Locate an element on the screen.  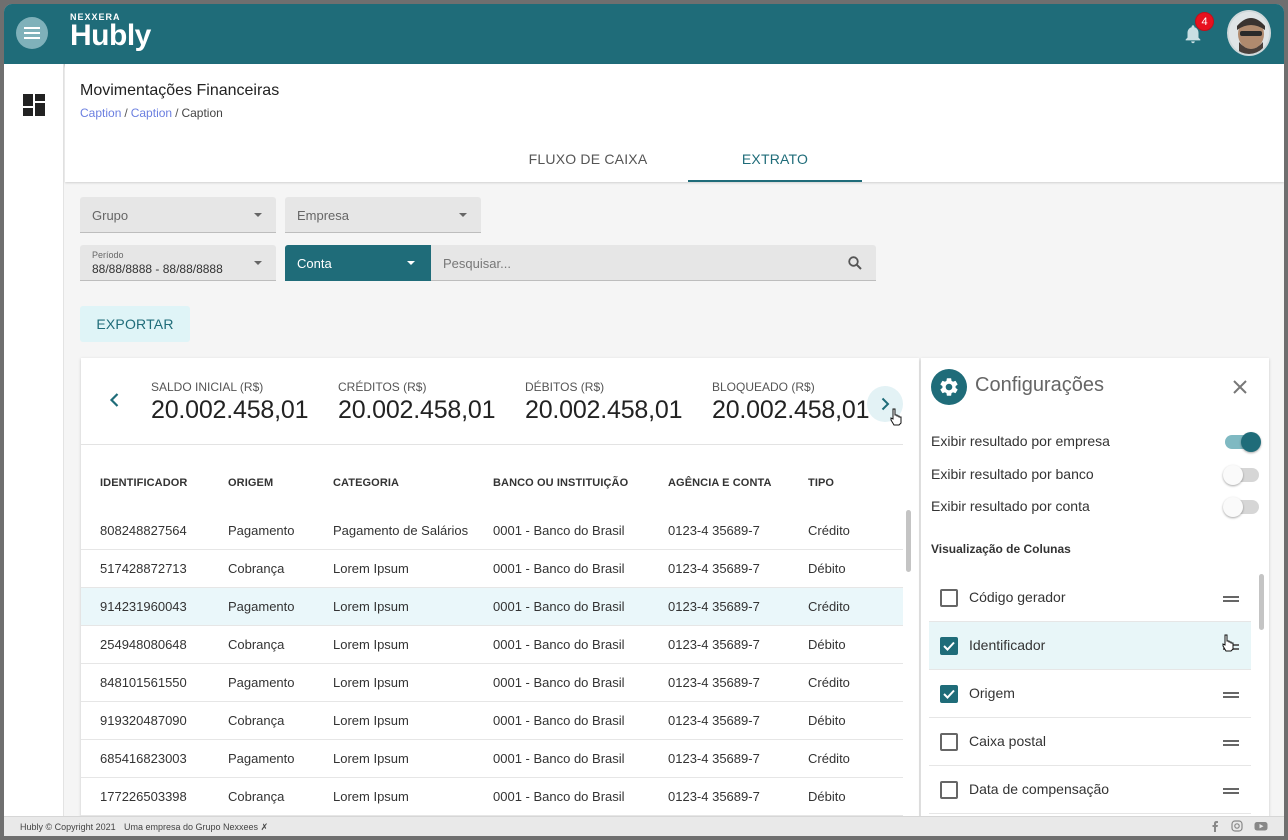
cell-identificador: 848101561550 is located at coordinates (143, 682).